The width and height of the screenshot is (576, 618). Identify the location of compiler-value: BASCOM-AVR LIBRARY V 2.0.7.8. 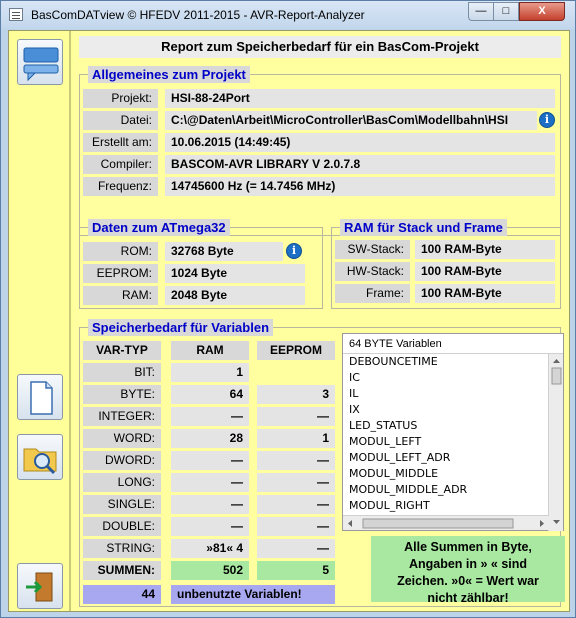
(360, 164).